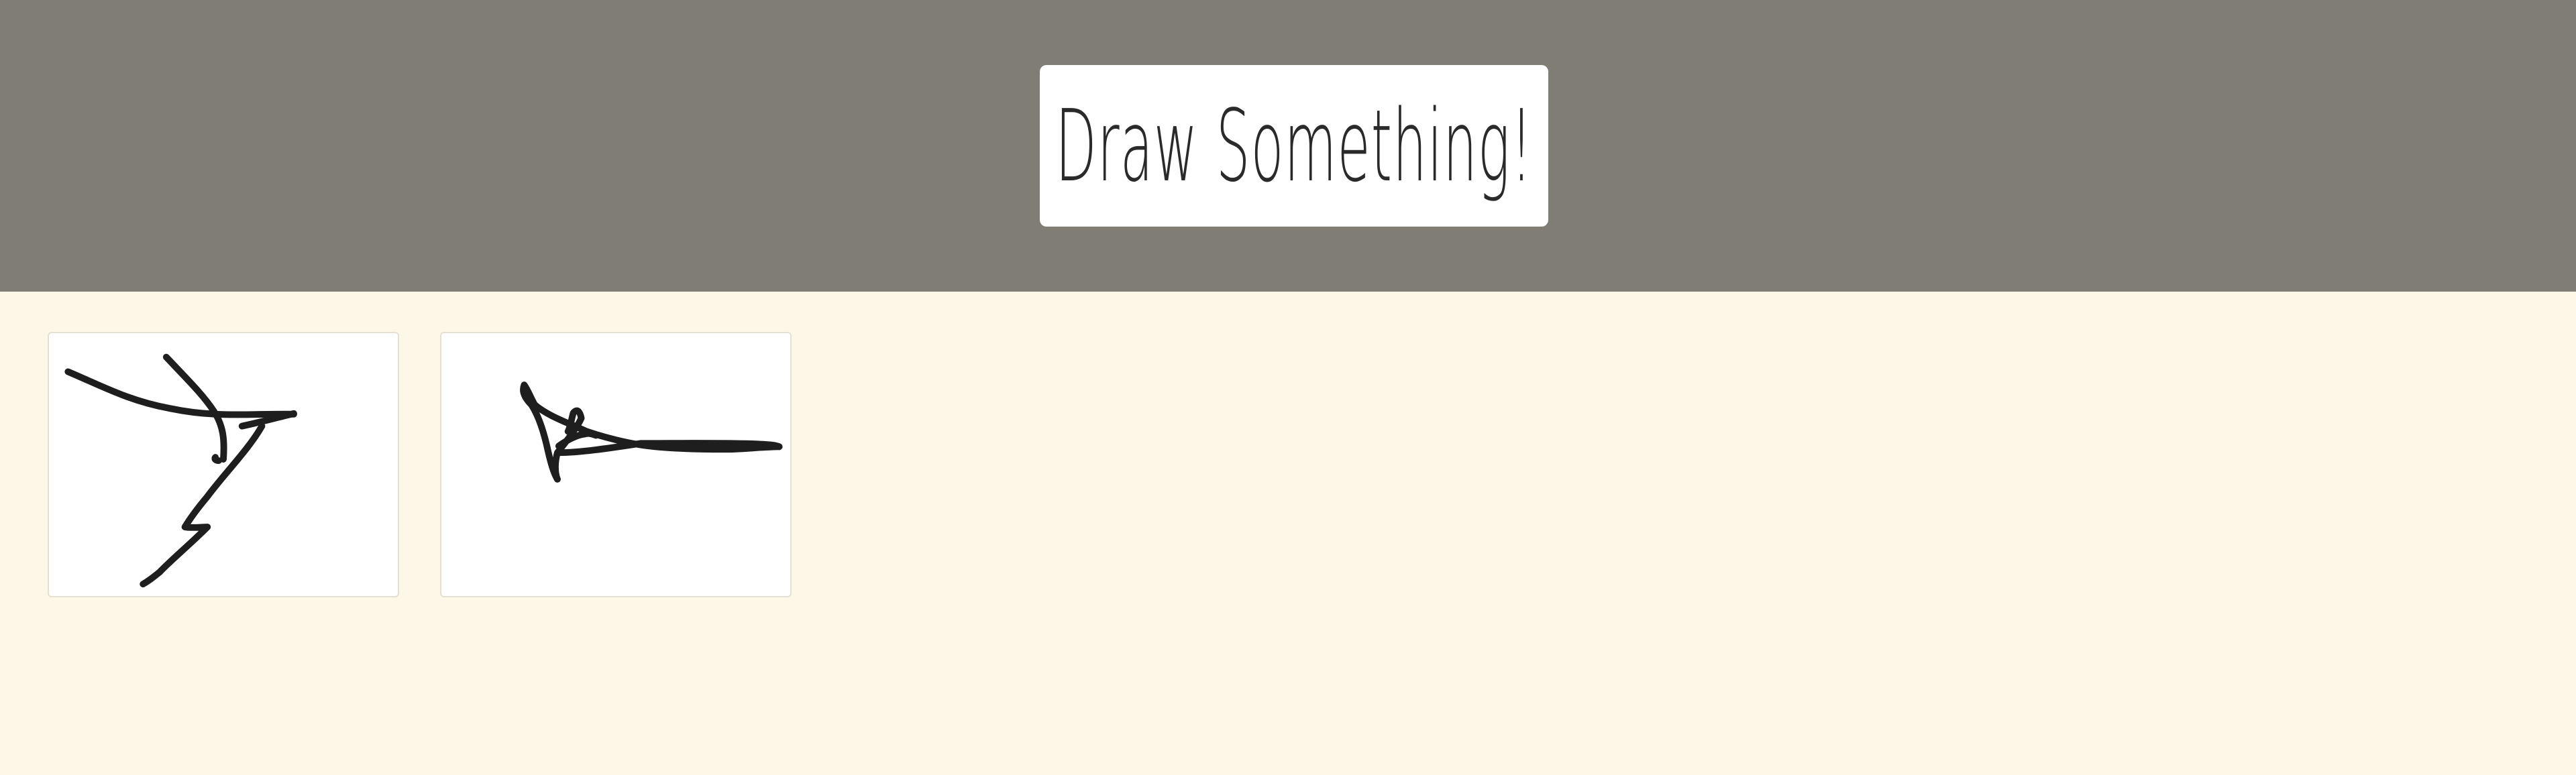  Describe the element at coordinates (651, 432) in the screenshot. I see `drawing-2-canvas` at that location.